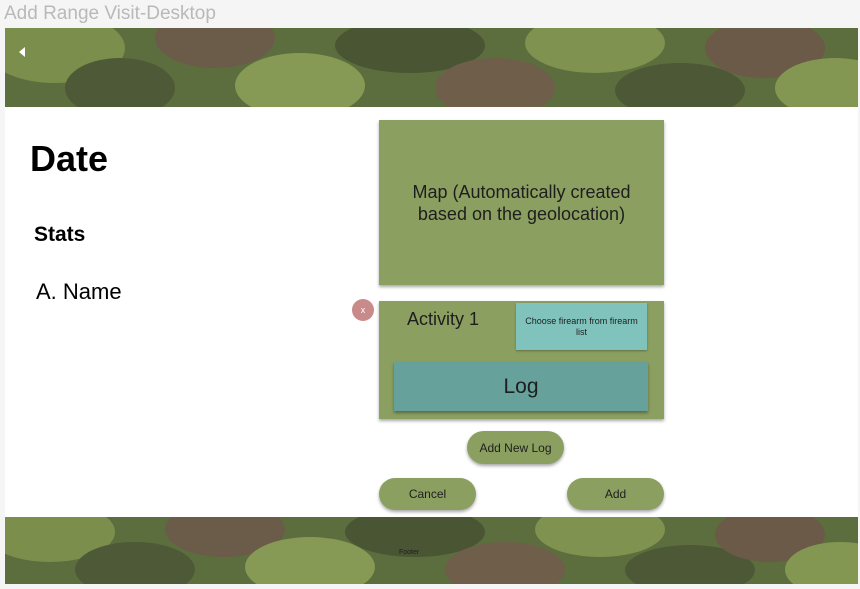  I want to click on log-button: Log, so click(521, 386).